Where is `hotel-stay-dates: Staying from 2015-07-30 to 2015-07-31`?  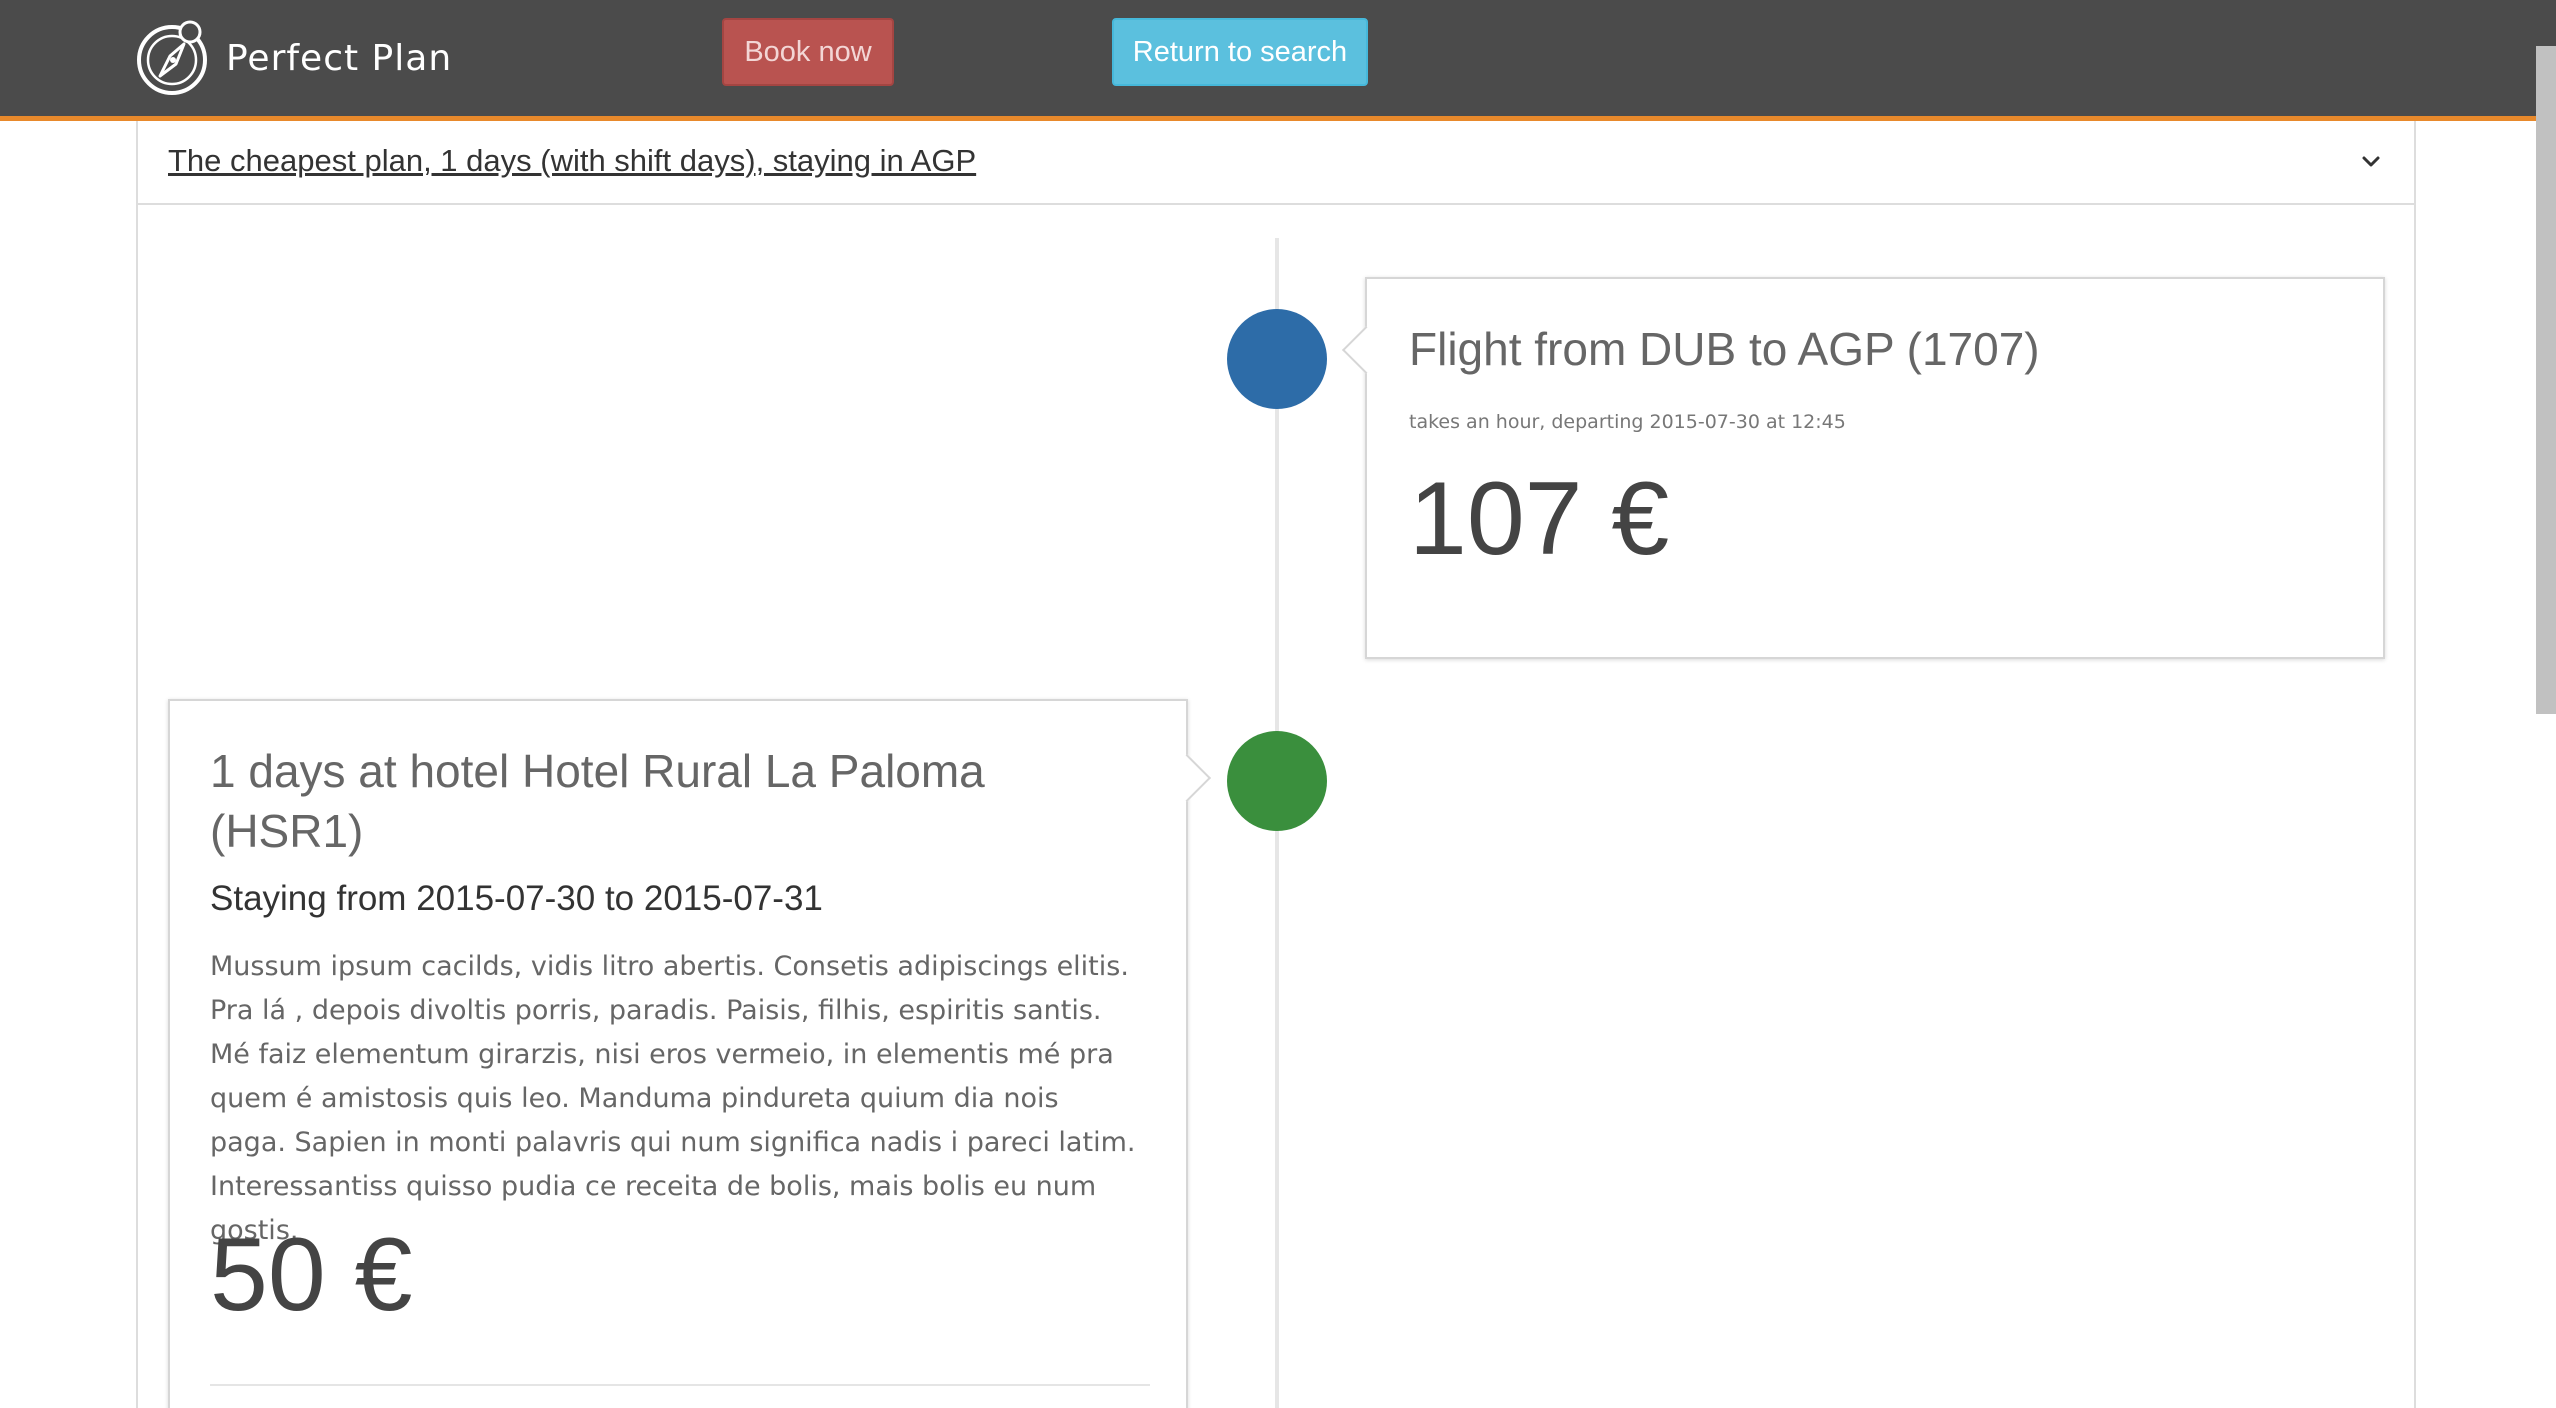
hotel-stay-dates: Staying from 2015-07-30 to 2015-07-31 is located at coordinates (516, 898).